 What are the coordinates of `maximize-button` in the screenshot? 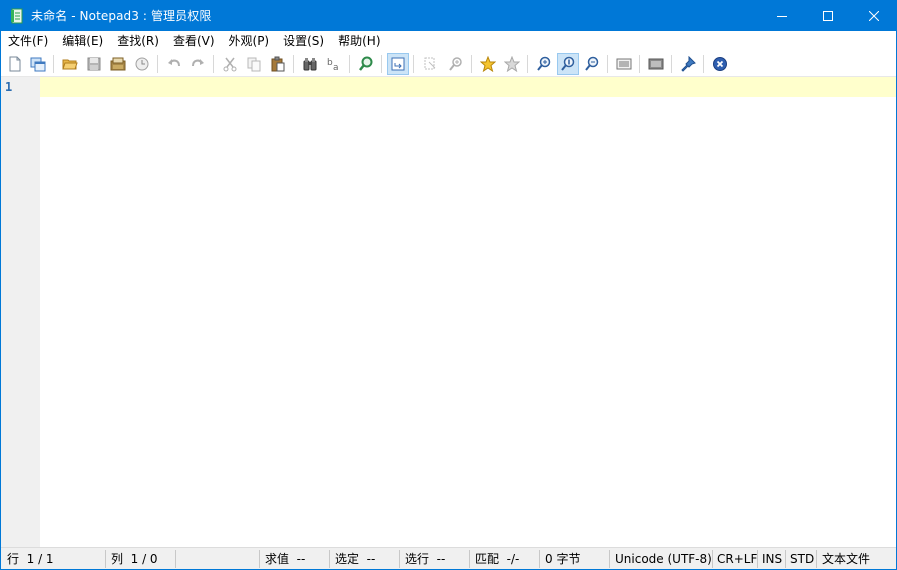 It's located at (828, 15).